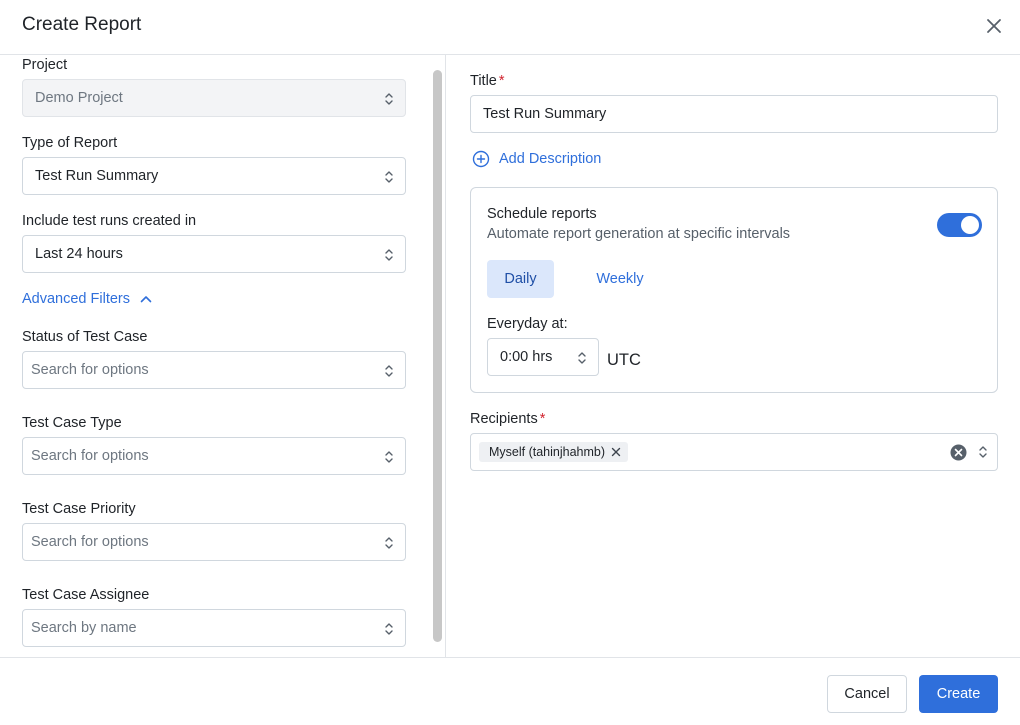 Image resolution: width=1020 pixels, height=725 pixels. What do you see at coordinates (510, 27) in the screenshot?
I see `dialog-header: Create Report` at bounding box center [510, 27].